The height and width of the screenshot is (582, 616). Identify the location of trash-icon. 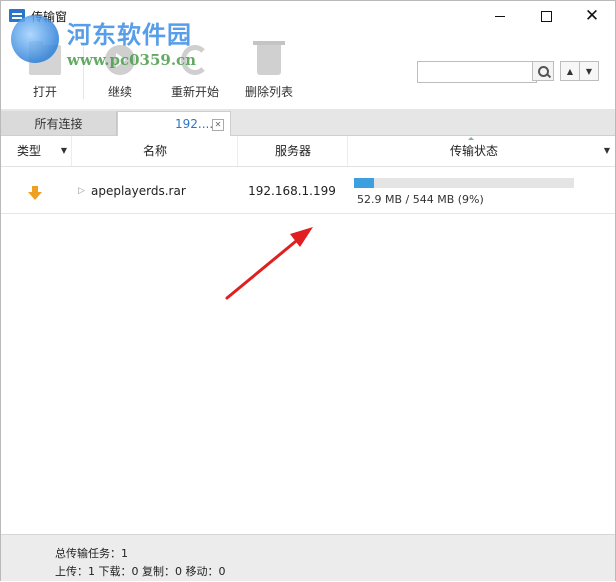
(269, 58).